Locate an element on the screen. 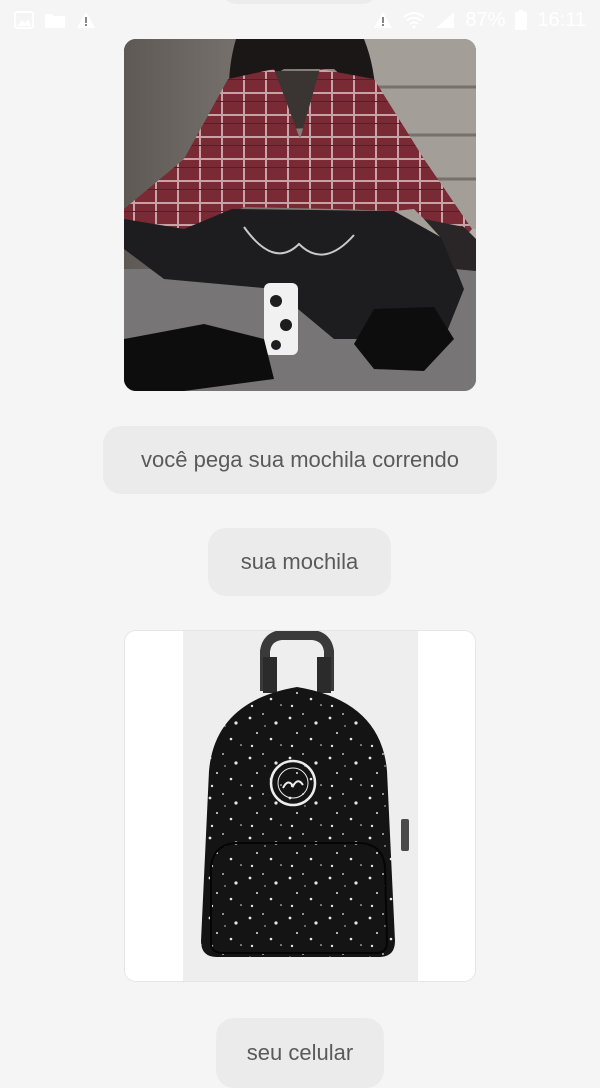  clock: 16:11 is located at coordinates (561, 19).